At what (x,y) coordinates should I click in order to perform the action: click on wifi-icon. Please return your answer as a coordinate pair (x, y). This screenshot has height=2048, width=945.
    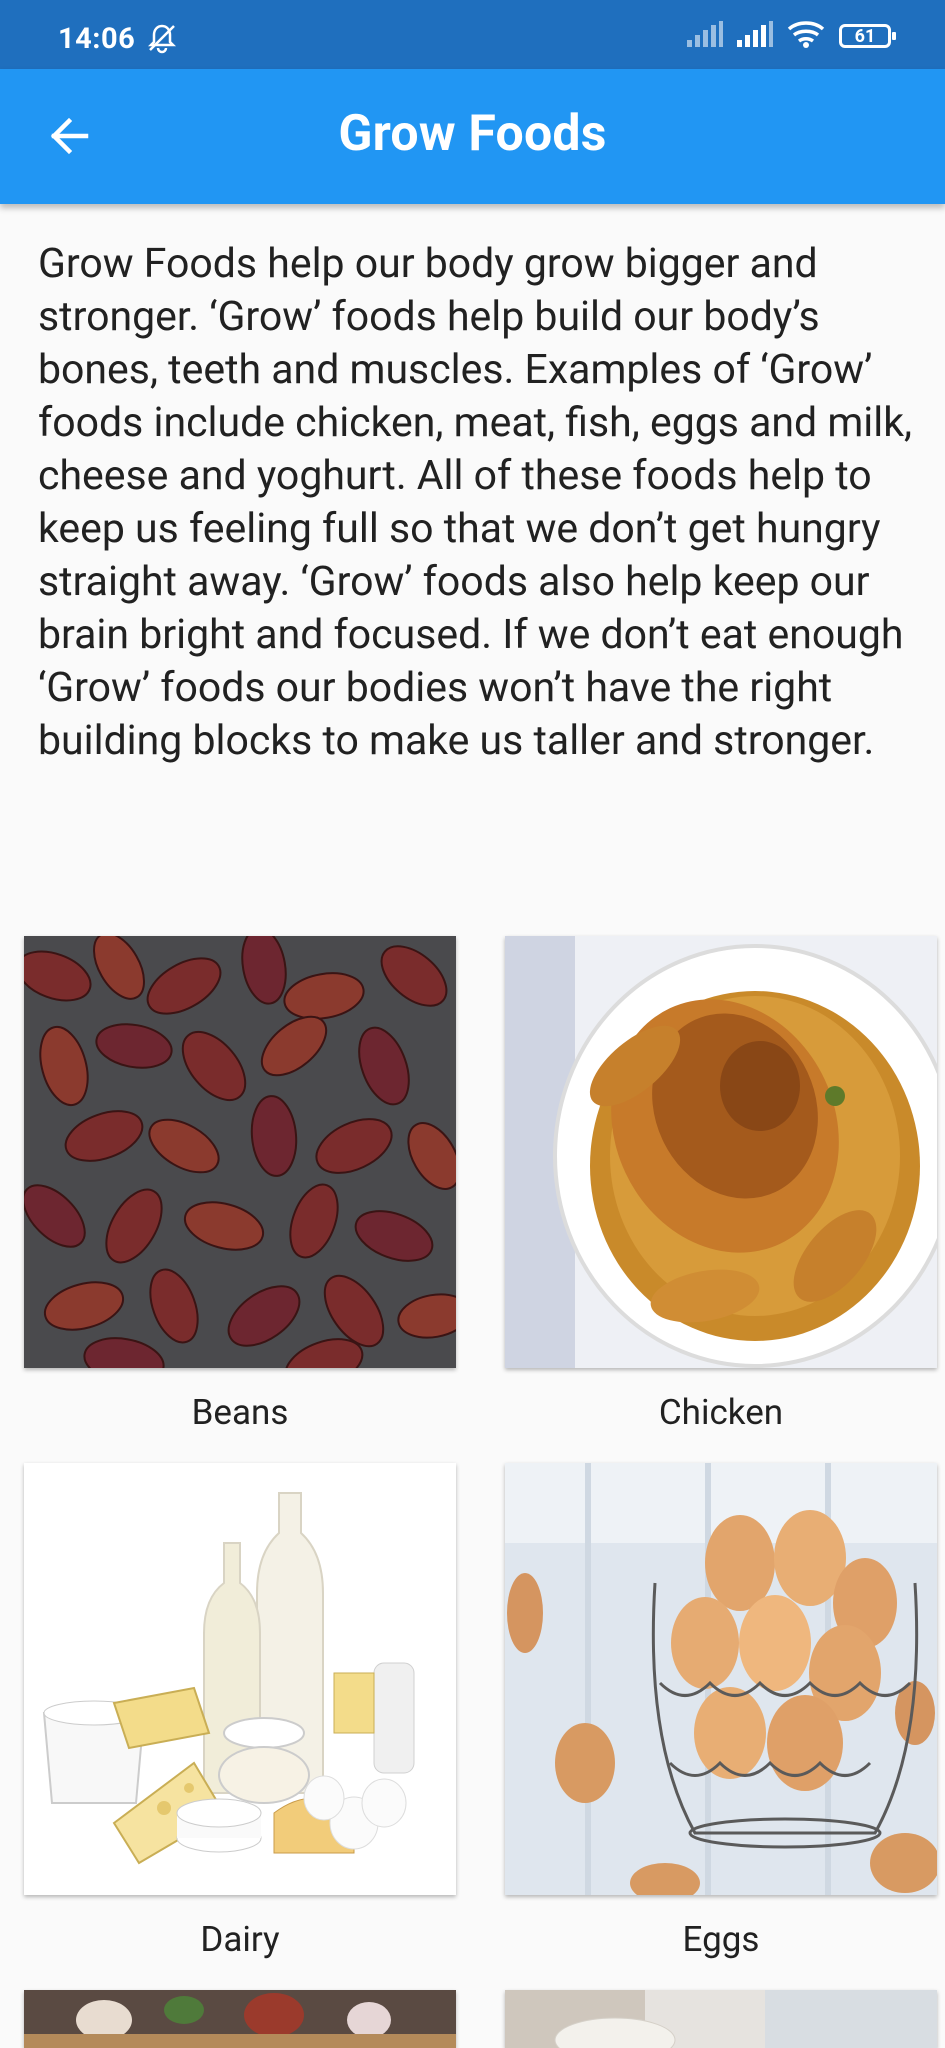
    Looking at the image, I should click on (806, 36).